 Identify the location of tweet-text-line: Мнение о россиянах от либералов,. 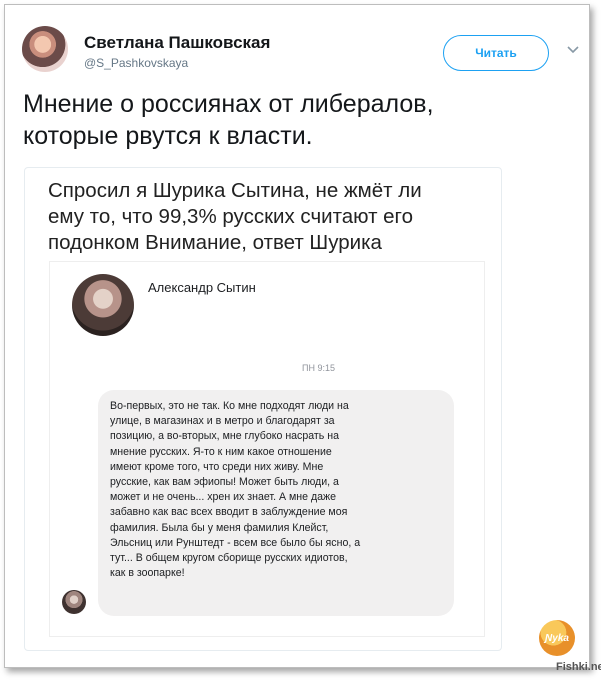
(228, 104).